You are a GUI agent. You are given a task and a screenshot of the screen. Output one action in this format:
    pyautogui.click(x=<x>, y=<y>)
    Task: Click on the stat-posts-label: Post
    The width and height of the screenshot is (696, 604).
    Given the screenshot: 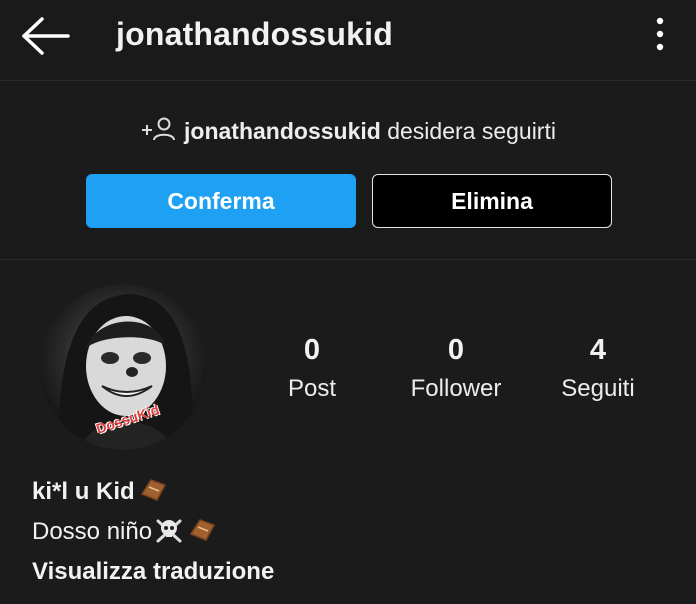 What is the action you would take?
    pyautogui.click(x=312, y=388)
    